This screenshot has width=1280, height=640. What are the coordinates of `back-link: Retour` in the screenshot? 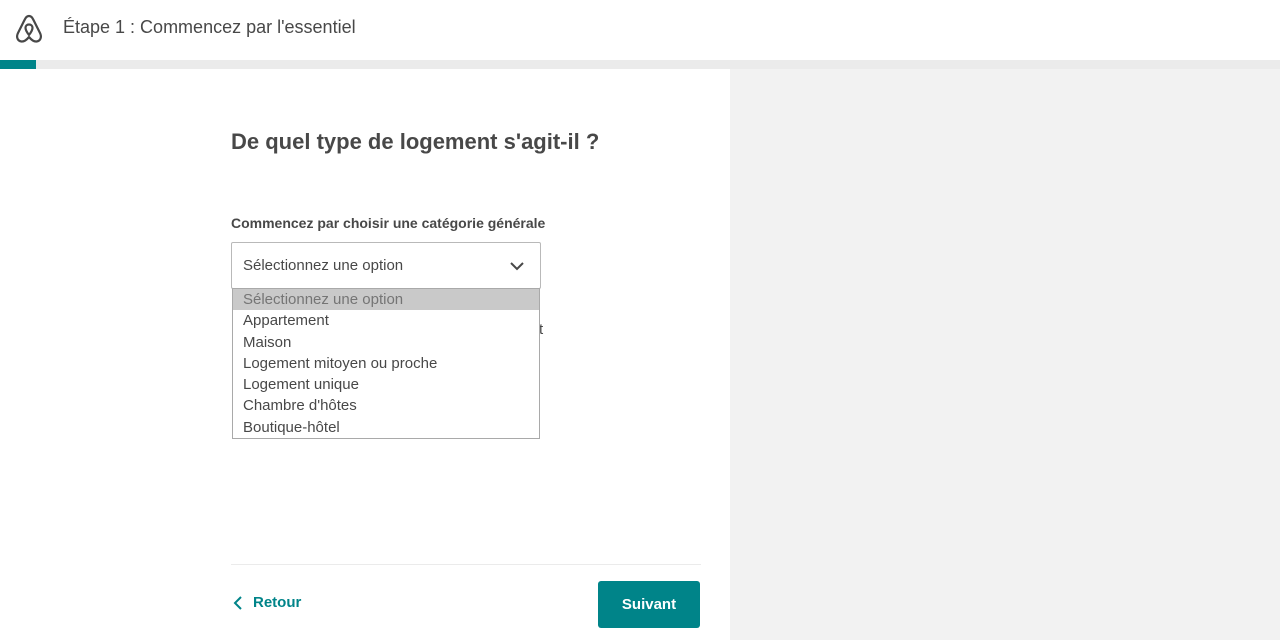 It's located at (266, 602).